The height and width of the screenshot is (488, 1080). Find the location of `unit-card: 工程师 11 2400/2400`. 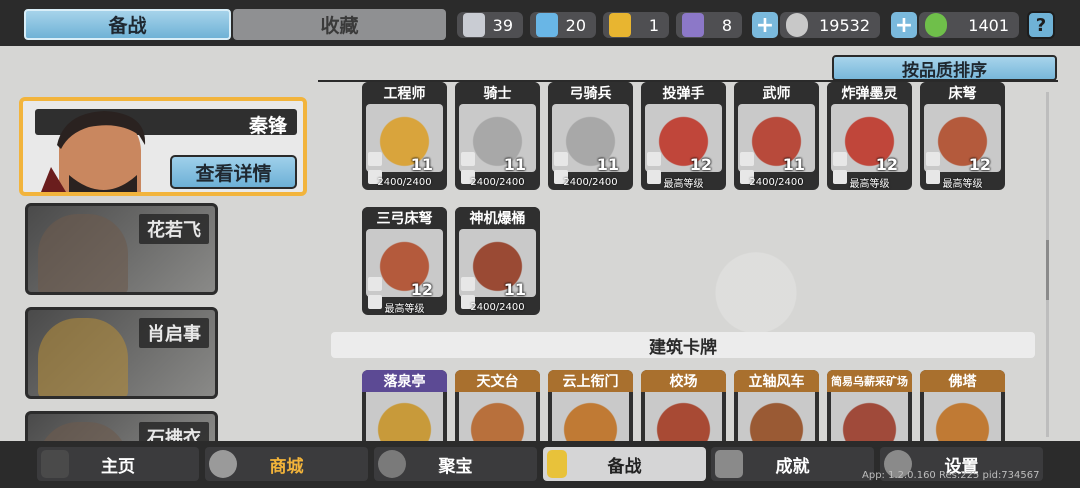

unit-card: 工程师 11 2400/2400 is located at coordinates (404, 136).